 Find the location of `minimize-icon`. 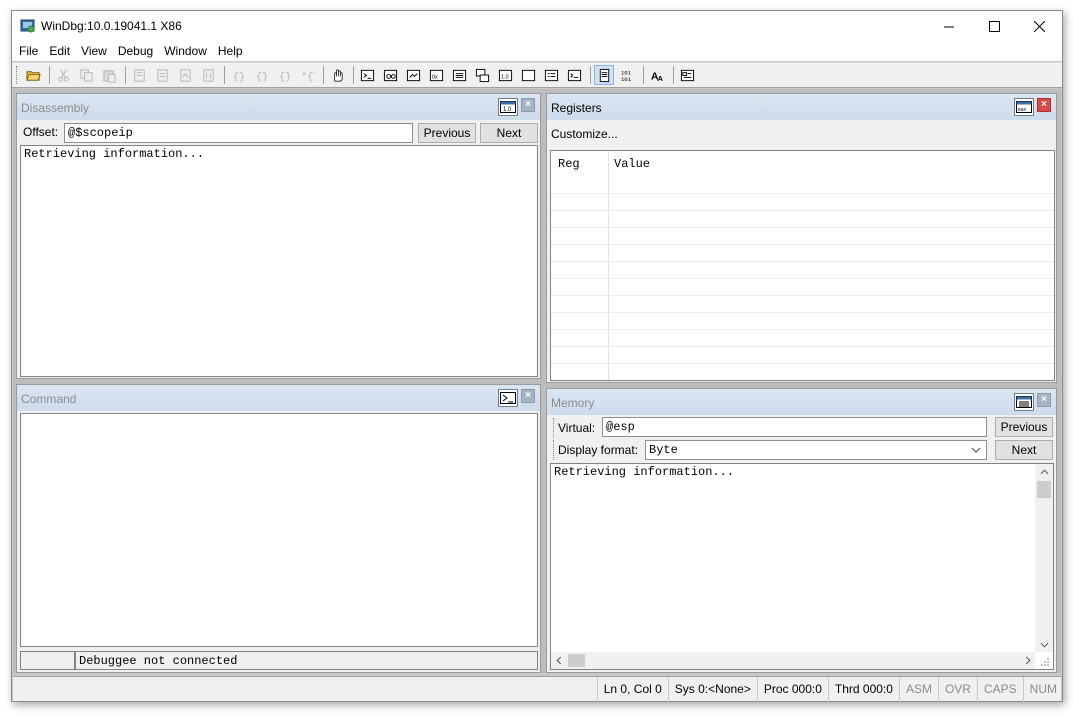

minimize-icon is located at coordinates (948, 26).